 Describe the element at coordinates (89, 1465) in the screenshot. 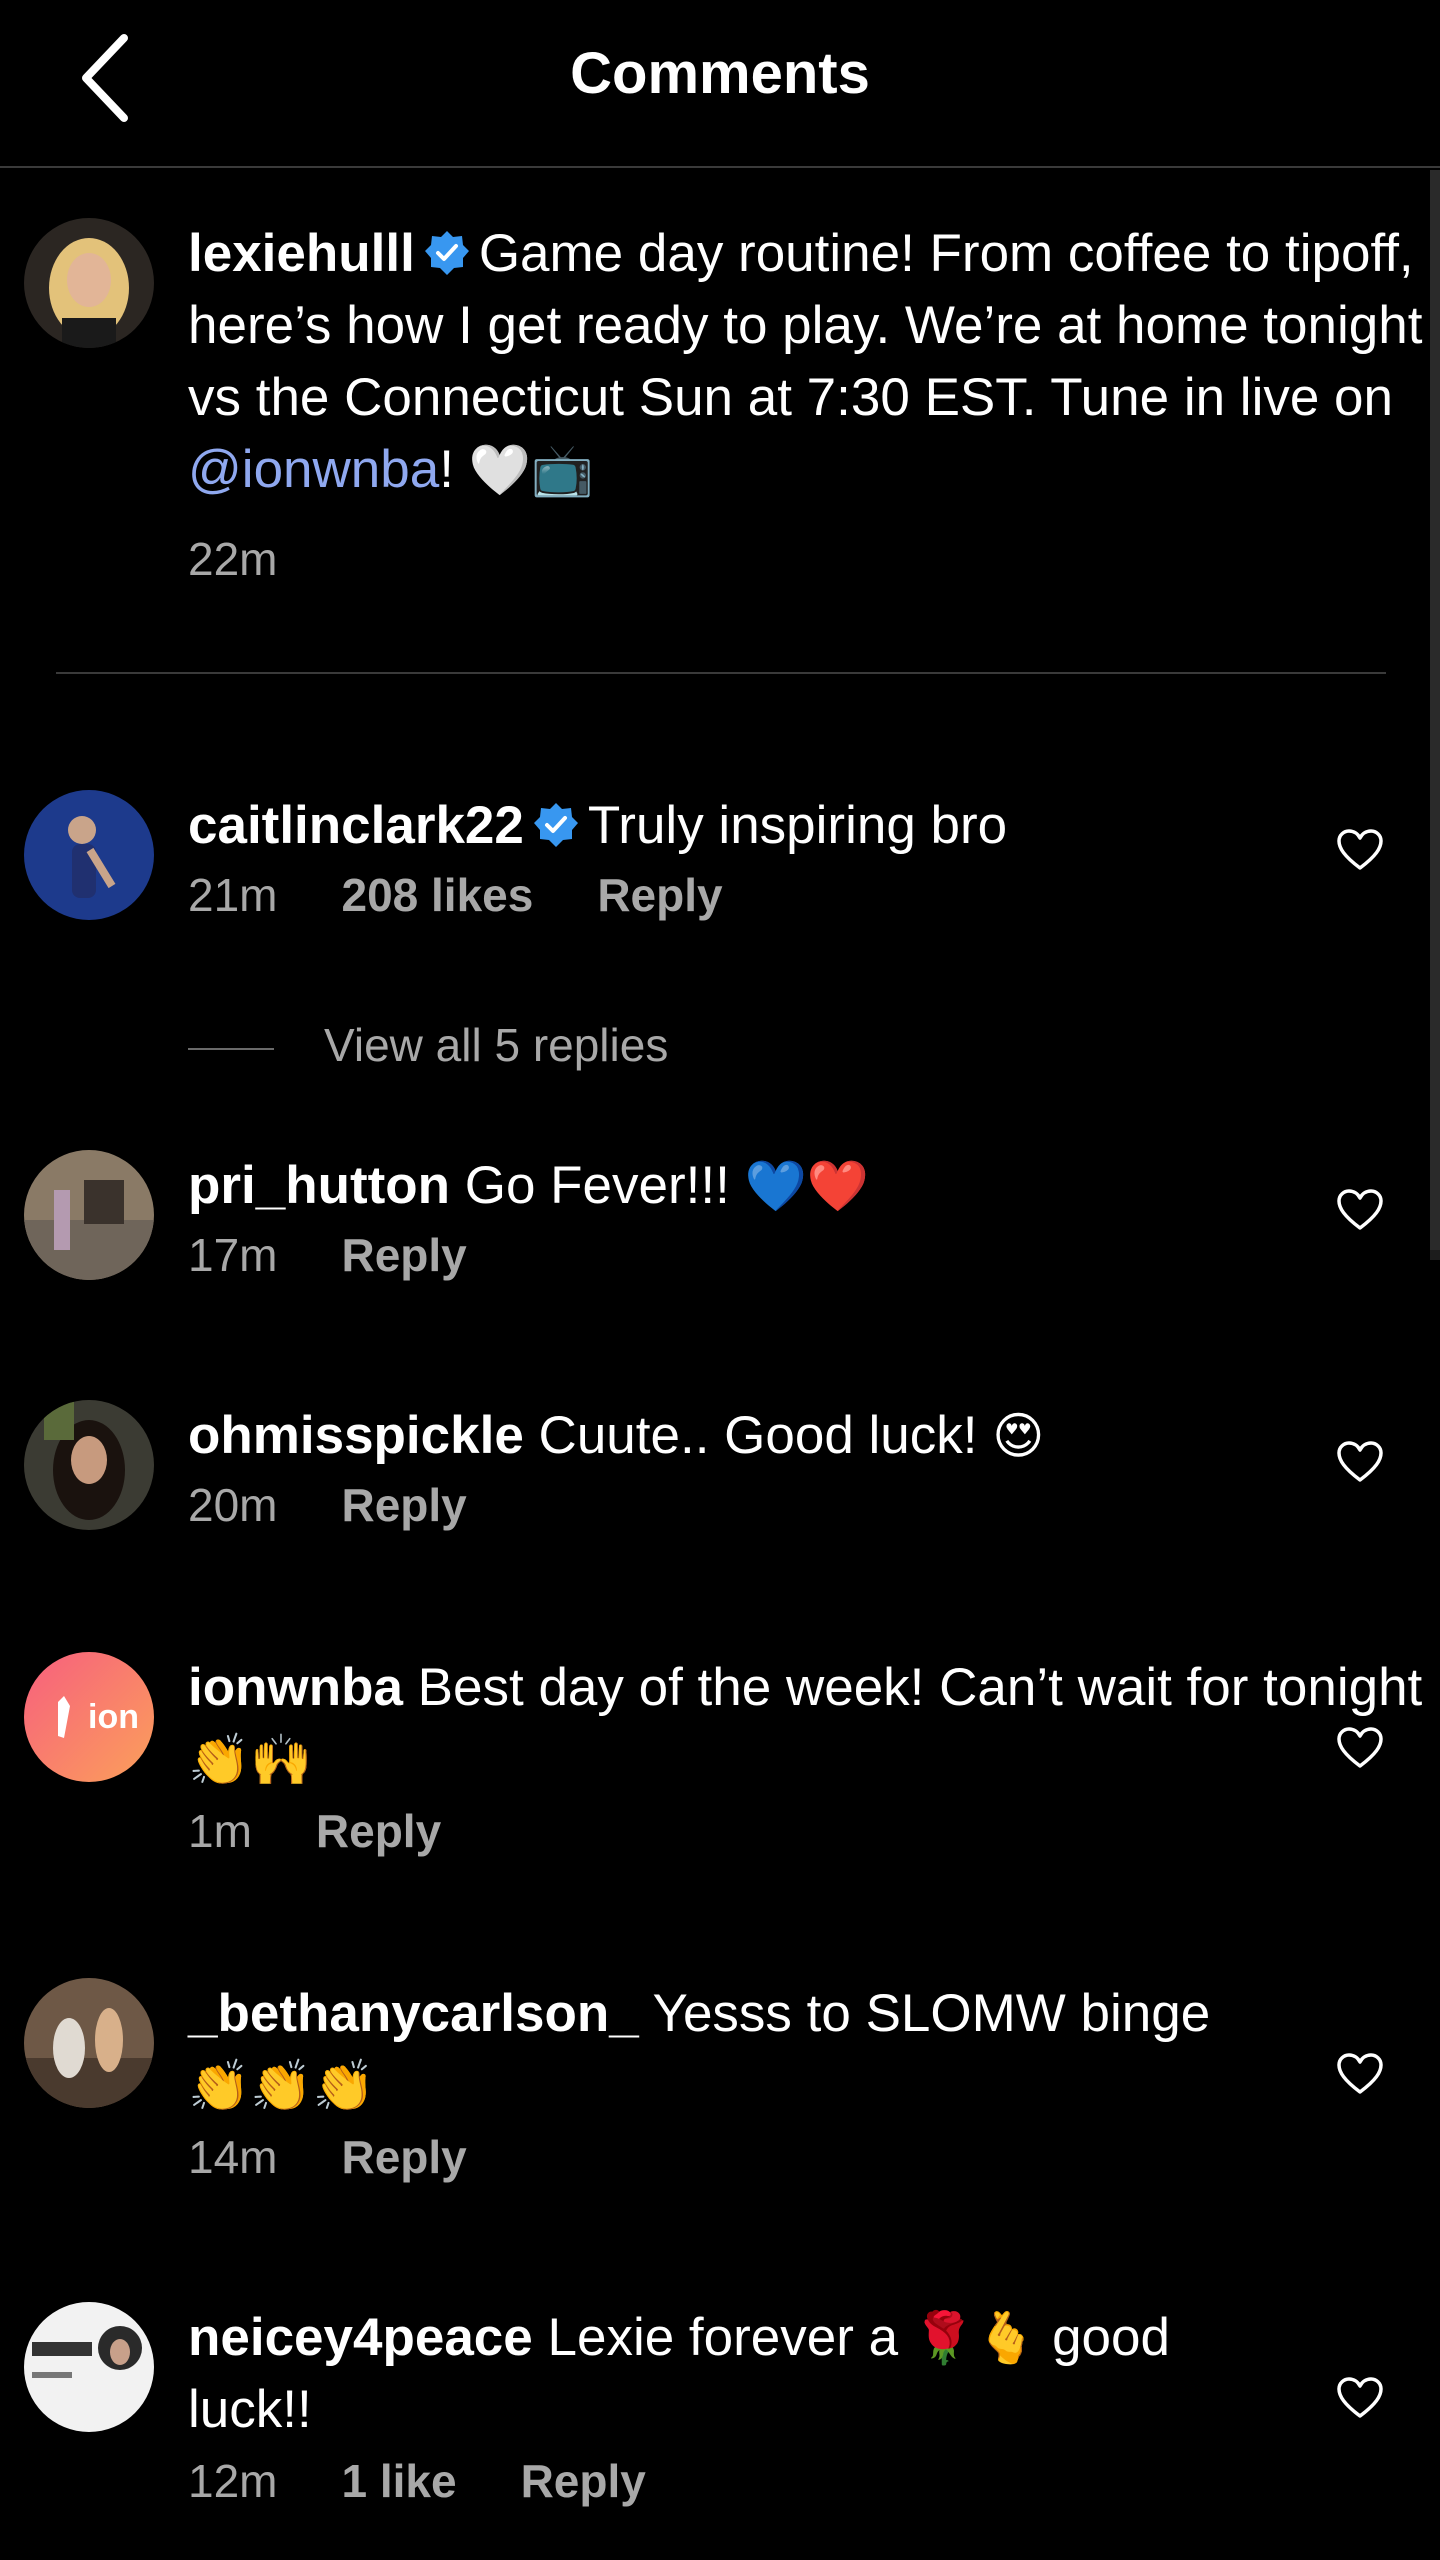

I see `avatar-ohmisspickle` at that location.